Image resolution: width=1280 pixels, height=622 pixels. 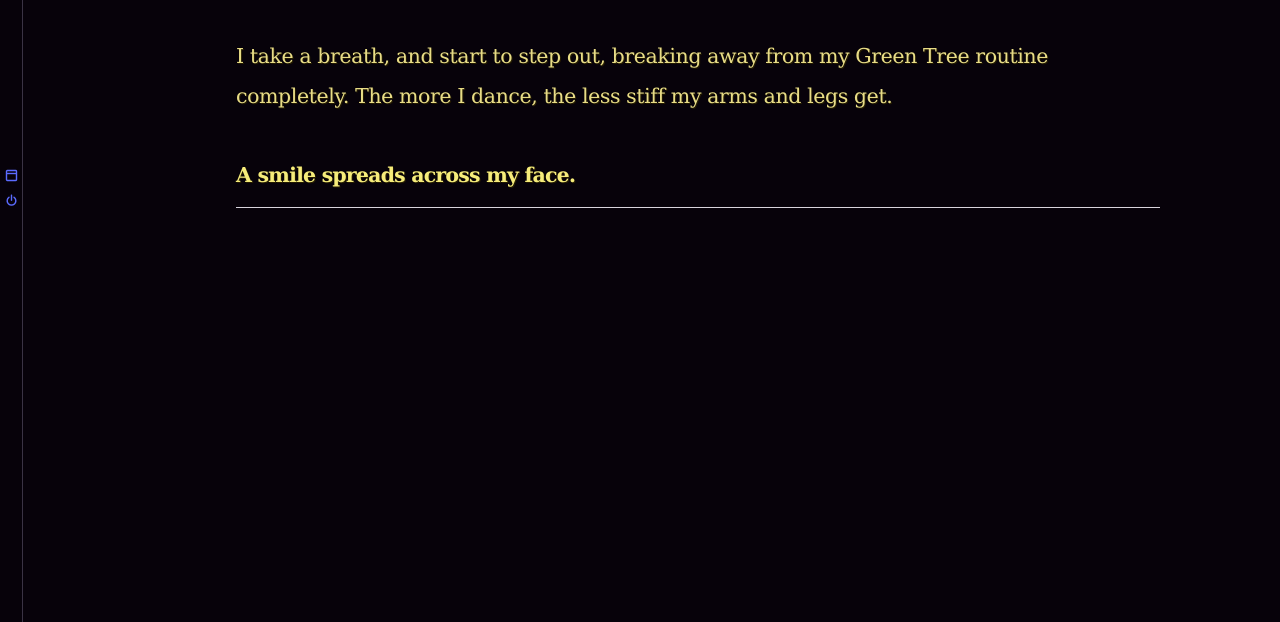 What do you see at coordinates (11, 200) in the screenshot?
I see `restart-icon` at bounding box center [11, 200].